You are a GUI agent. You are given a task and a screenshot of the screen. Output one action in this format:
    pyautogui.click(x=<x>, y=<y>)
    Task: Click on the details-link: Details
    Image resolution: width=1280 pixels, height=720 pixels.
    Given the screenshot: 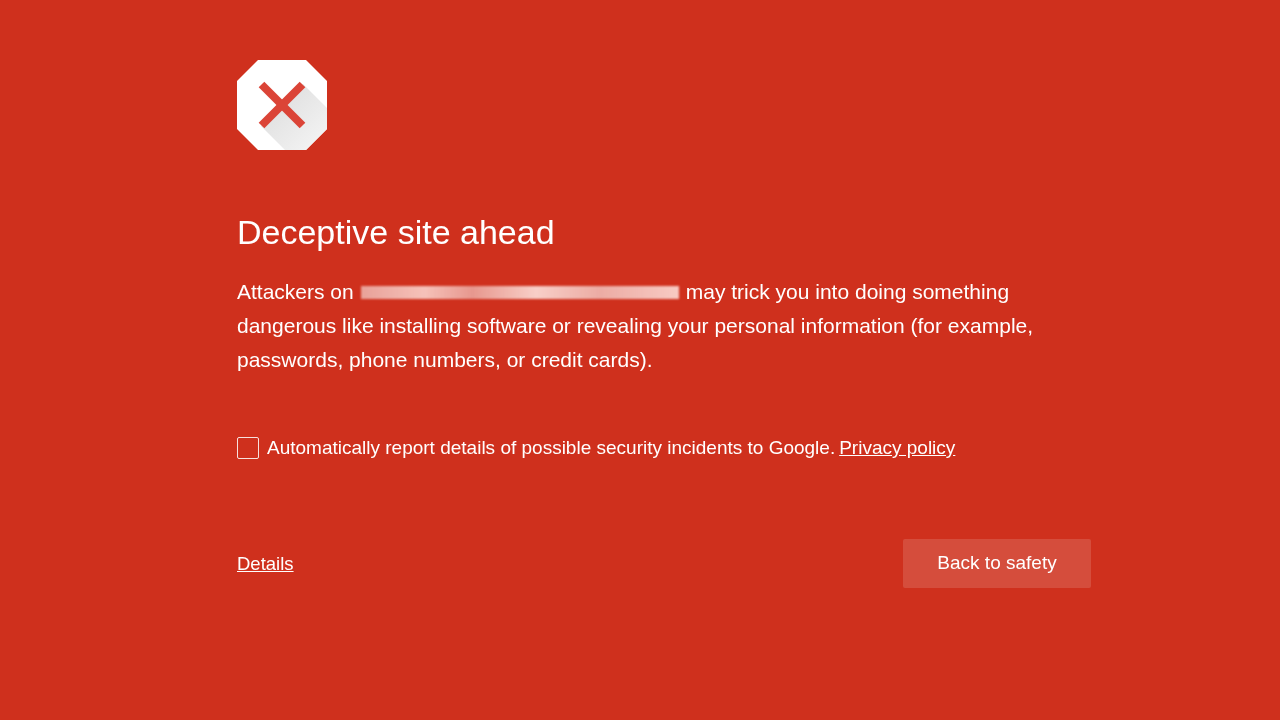 What is the action you would take?
    pyautogui.click(x=265, y=563)
    